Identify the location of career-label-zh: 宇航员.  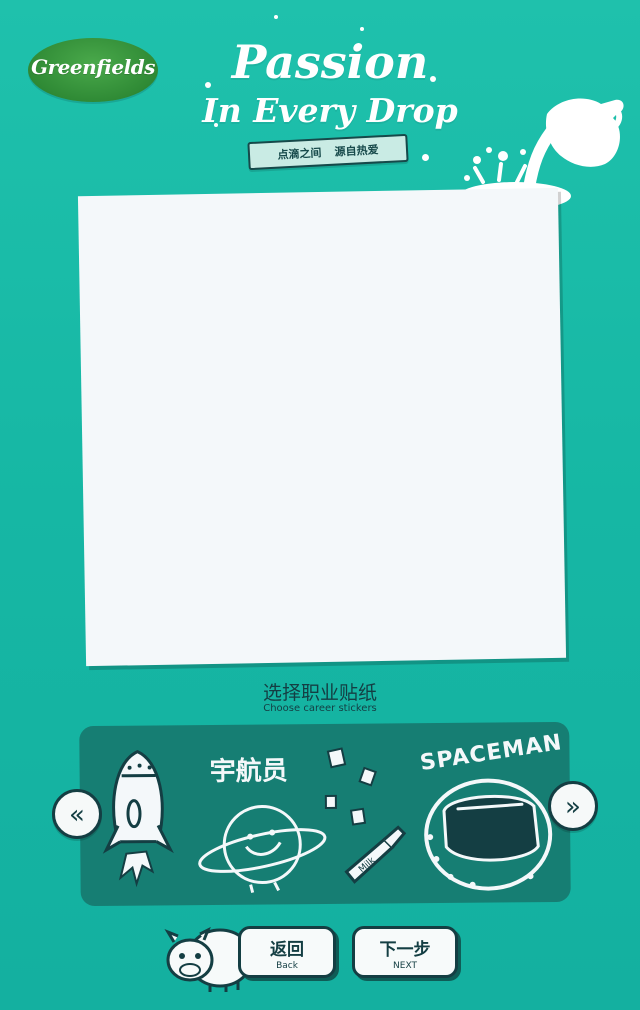
(248, 772).